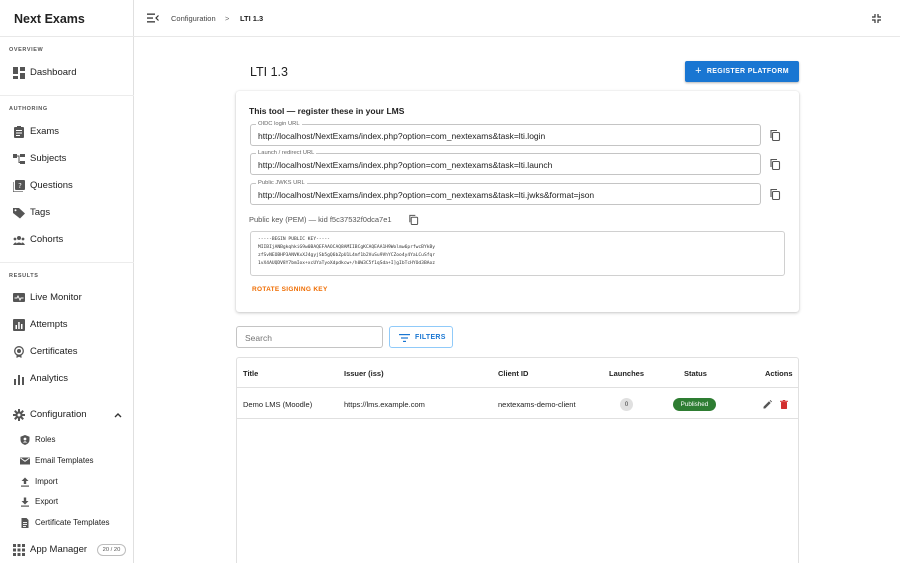 The height and width of the screenshot is (563, 900). Describe the element at coordinates (309, 337) in the screenshot. I see `search-input: Search` at that location.